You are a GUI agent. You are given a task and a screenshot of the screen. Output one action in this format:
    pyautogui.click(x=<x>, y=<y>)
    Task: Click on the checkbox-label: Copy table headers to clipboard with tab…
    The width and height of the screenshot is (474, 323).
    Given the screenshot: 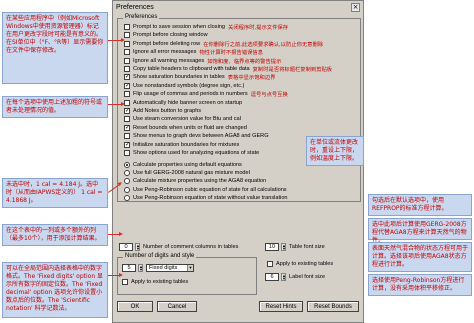 What is the action you would take?
    pyautogui.click(x=191, y=69)
    